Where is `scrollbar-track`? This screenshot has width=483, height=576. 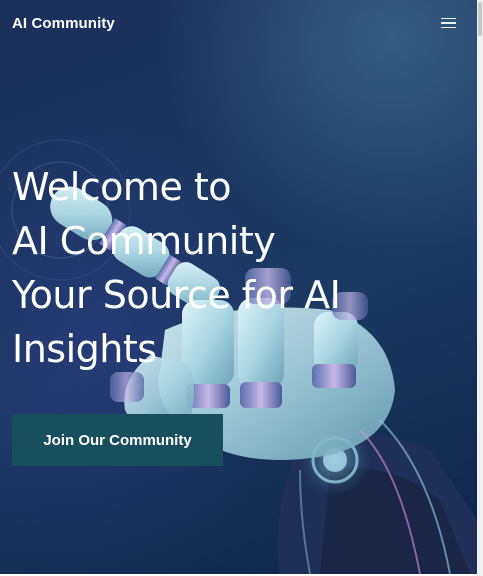
scrollbar-track is located at coordinates (480, 288).